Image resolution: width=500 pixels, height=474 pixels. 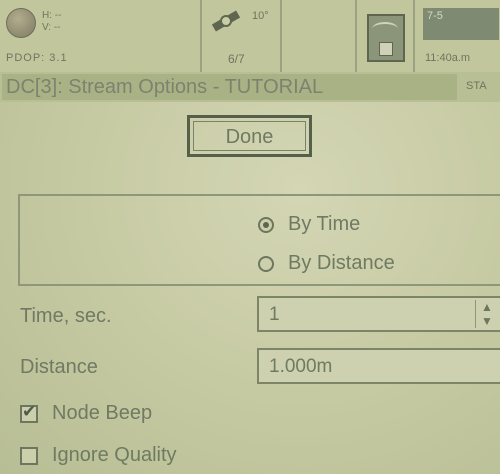 What do you see at coordinates (114, 455) in the screenshot?
I see `checkbox-label: Ignore Quality` at bounding box center [114, 455].